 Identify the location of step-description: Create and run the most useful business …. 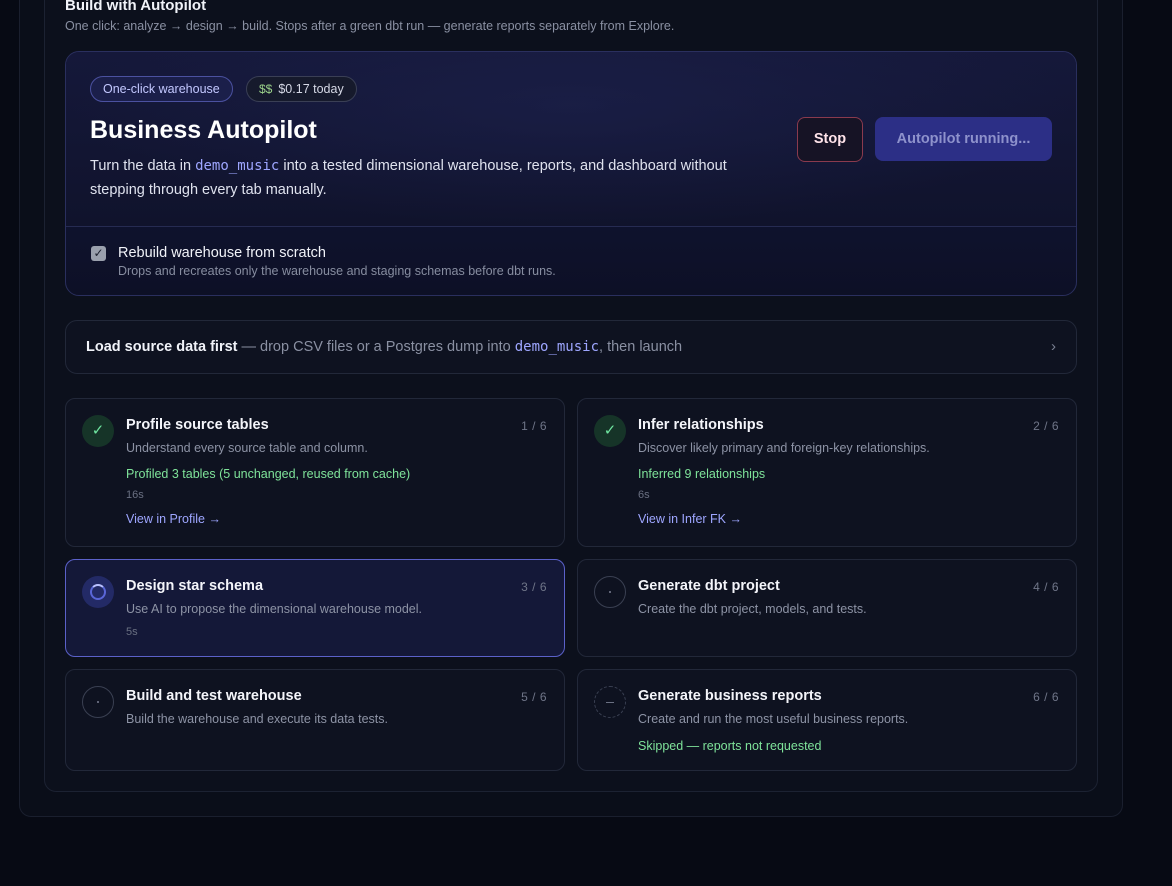
(773, 719).